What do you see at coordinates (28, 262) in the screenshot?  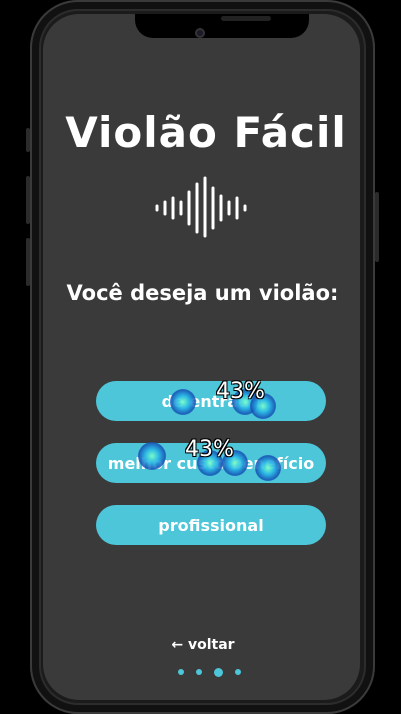 I see `volume-down-button` at bounding box center [28, 262].